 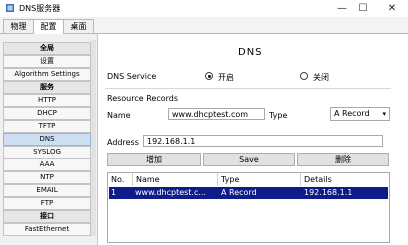 What do you see at coordinates (154, 159) in the screenshot?
I see `add-button: 增加` at bounding box center [154, 159].